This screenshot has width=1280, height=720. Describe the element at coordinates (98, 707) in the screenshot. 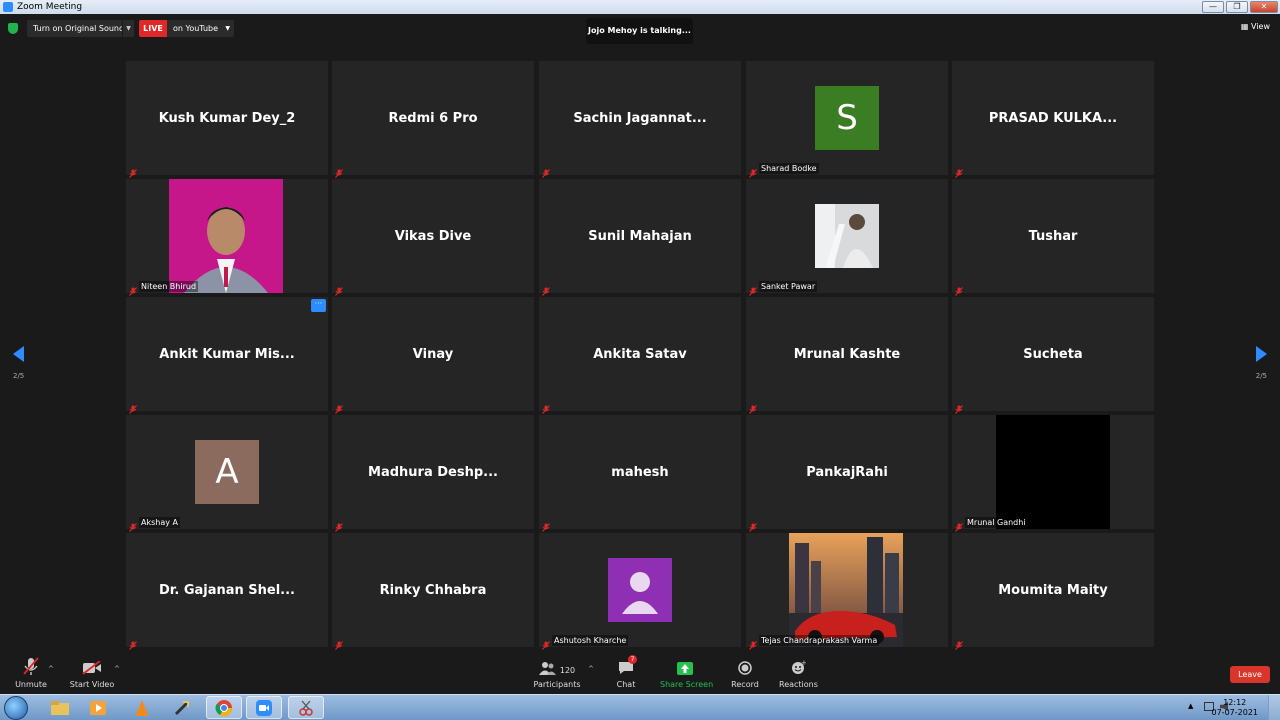

I see `media-player-taskbar-icon` at that location.